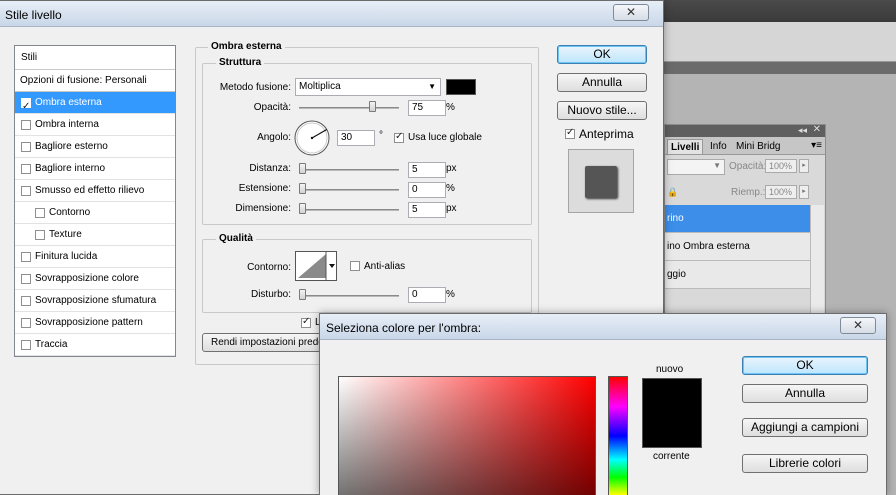 The width and height of the screenshot is (896, 495). I want to click on shadow-color-swatch, so click(461, 87).